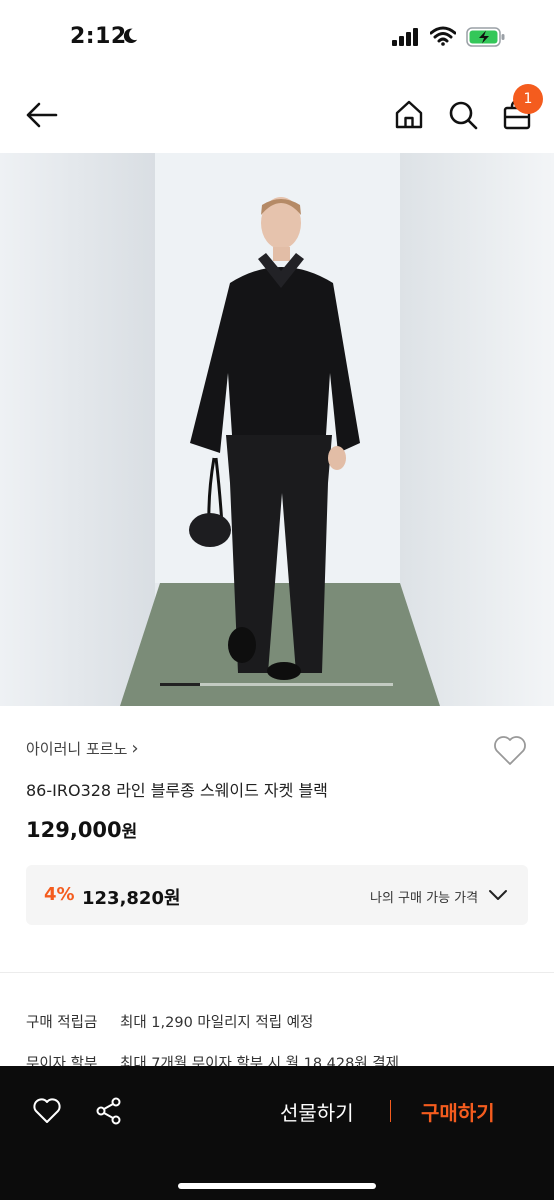 The height and width of the screenshot is (1200, 554). Describe the element at coordinates (463, 115) in the screenshot. I see `search-icon` at that location.